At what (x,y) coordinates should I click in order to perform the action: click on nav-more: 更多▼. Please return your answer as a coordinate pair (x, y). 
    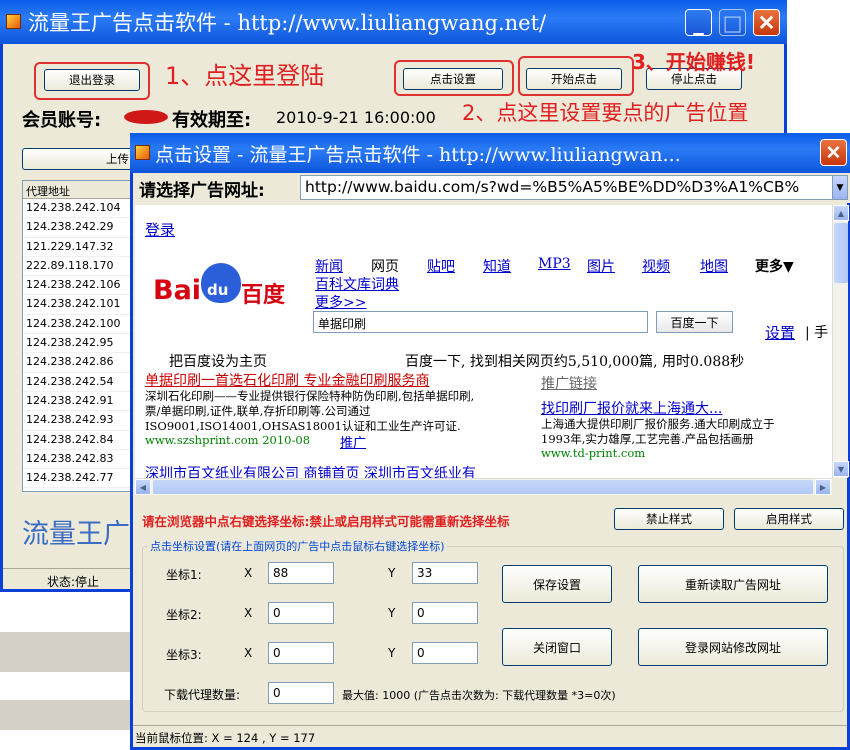
    Looking at the image, I should click on (774, 266).